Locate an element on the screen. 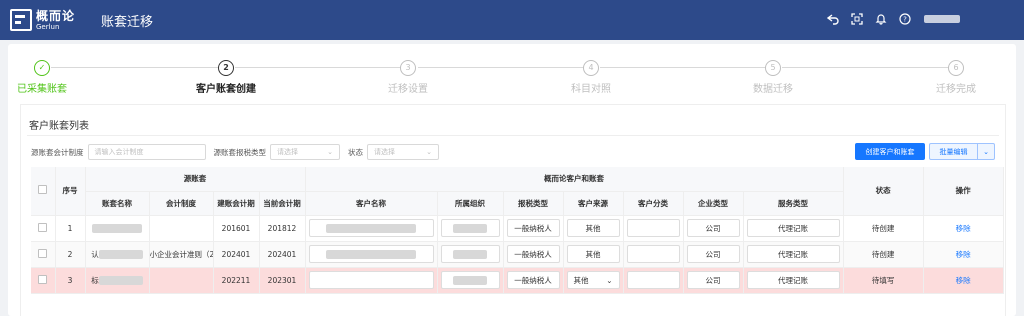 This screenshot has width=1024, height=316. step-label: 客户账套创建 is located at coordinates (226, 89).